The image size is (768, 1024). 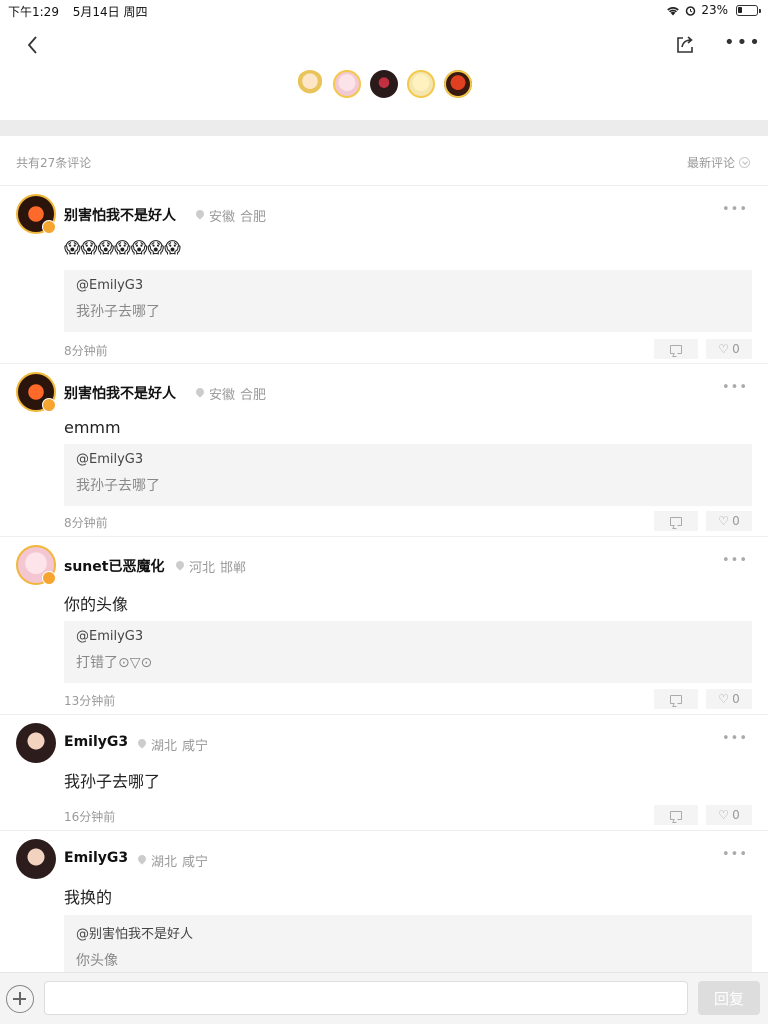 What do you see at coordinates (714, 10) in the screenshot?
I see `battery-percent: 23%` at bounding box center [714, 10].